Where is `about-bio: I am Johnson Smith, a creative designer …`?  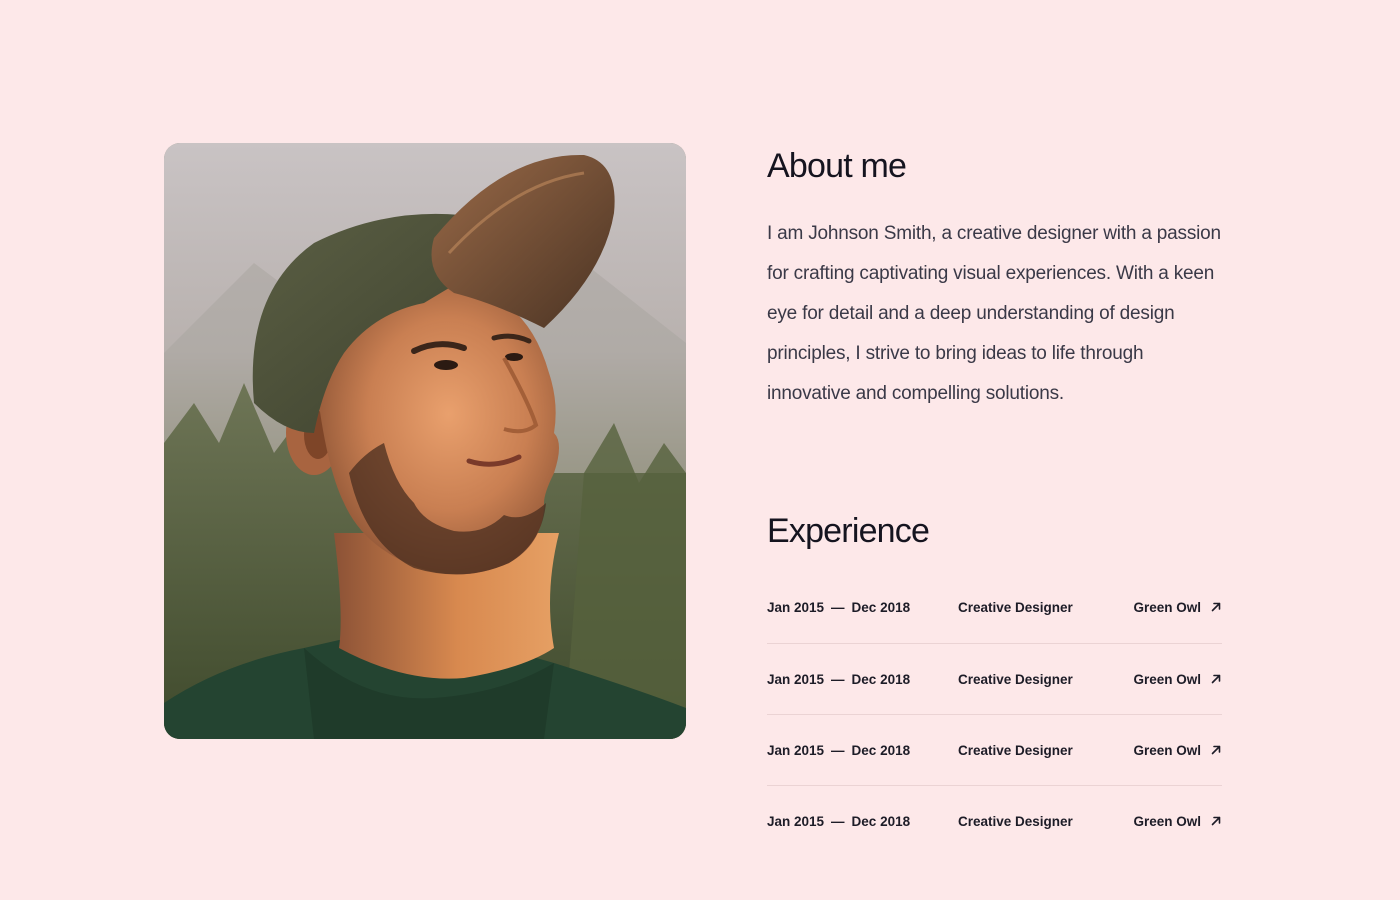 about-bio: I am Johnson Smith, a creative designer … is located at coordinates (994, 313).